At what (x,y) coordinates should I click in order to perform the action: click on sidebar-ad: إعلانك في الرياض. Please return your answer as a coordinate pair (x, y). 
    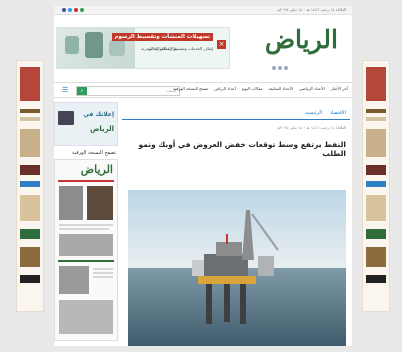
    Looking at the image, I should click on (86, 124).